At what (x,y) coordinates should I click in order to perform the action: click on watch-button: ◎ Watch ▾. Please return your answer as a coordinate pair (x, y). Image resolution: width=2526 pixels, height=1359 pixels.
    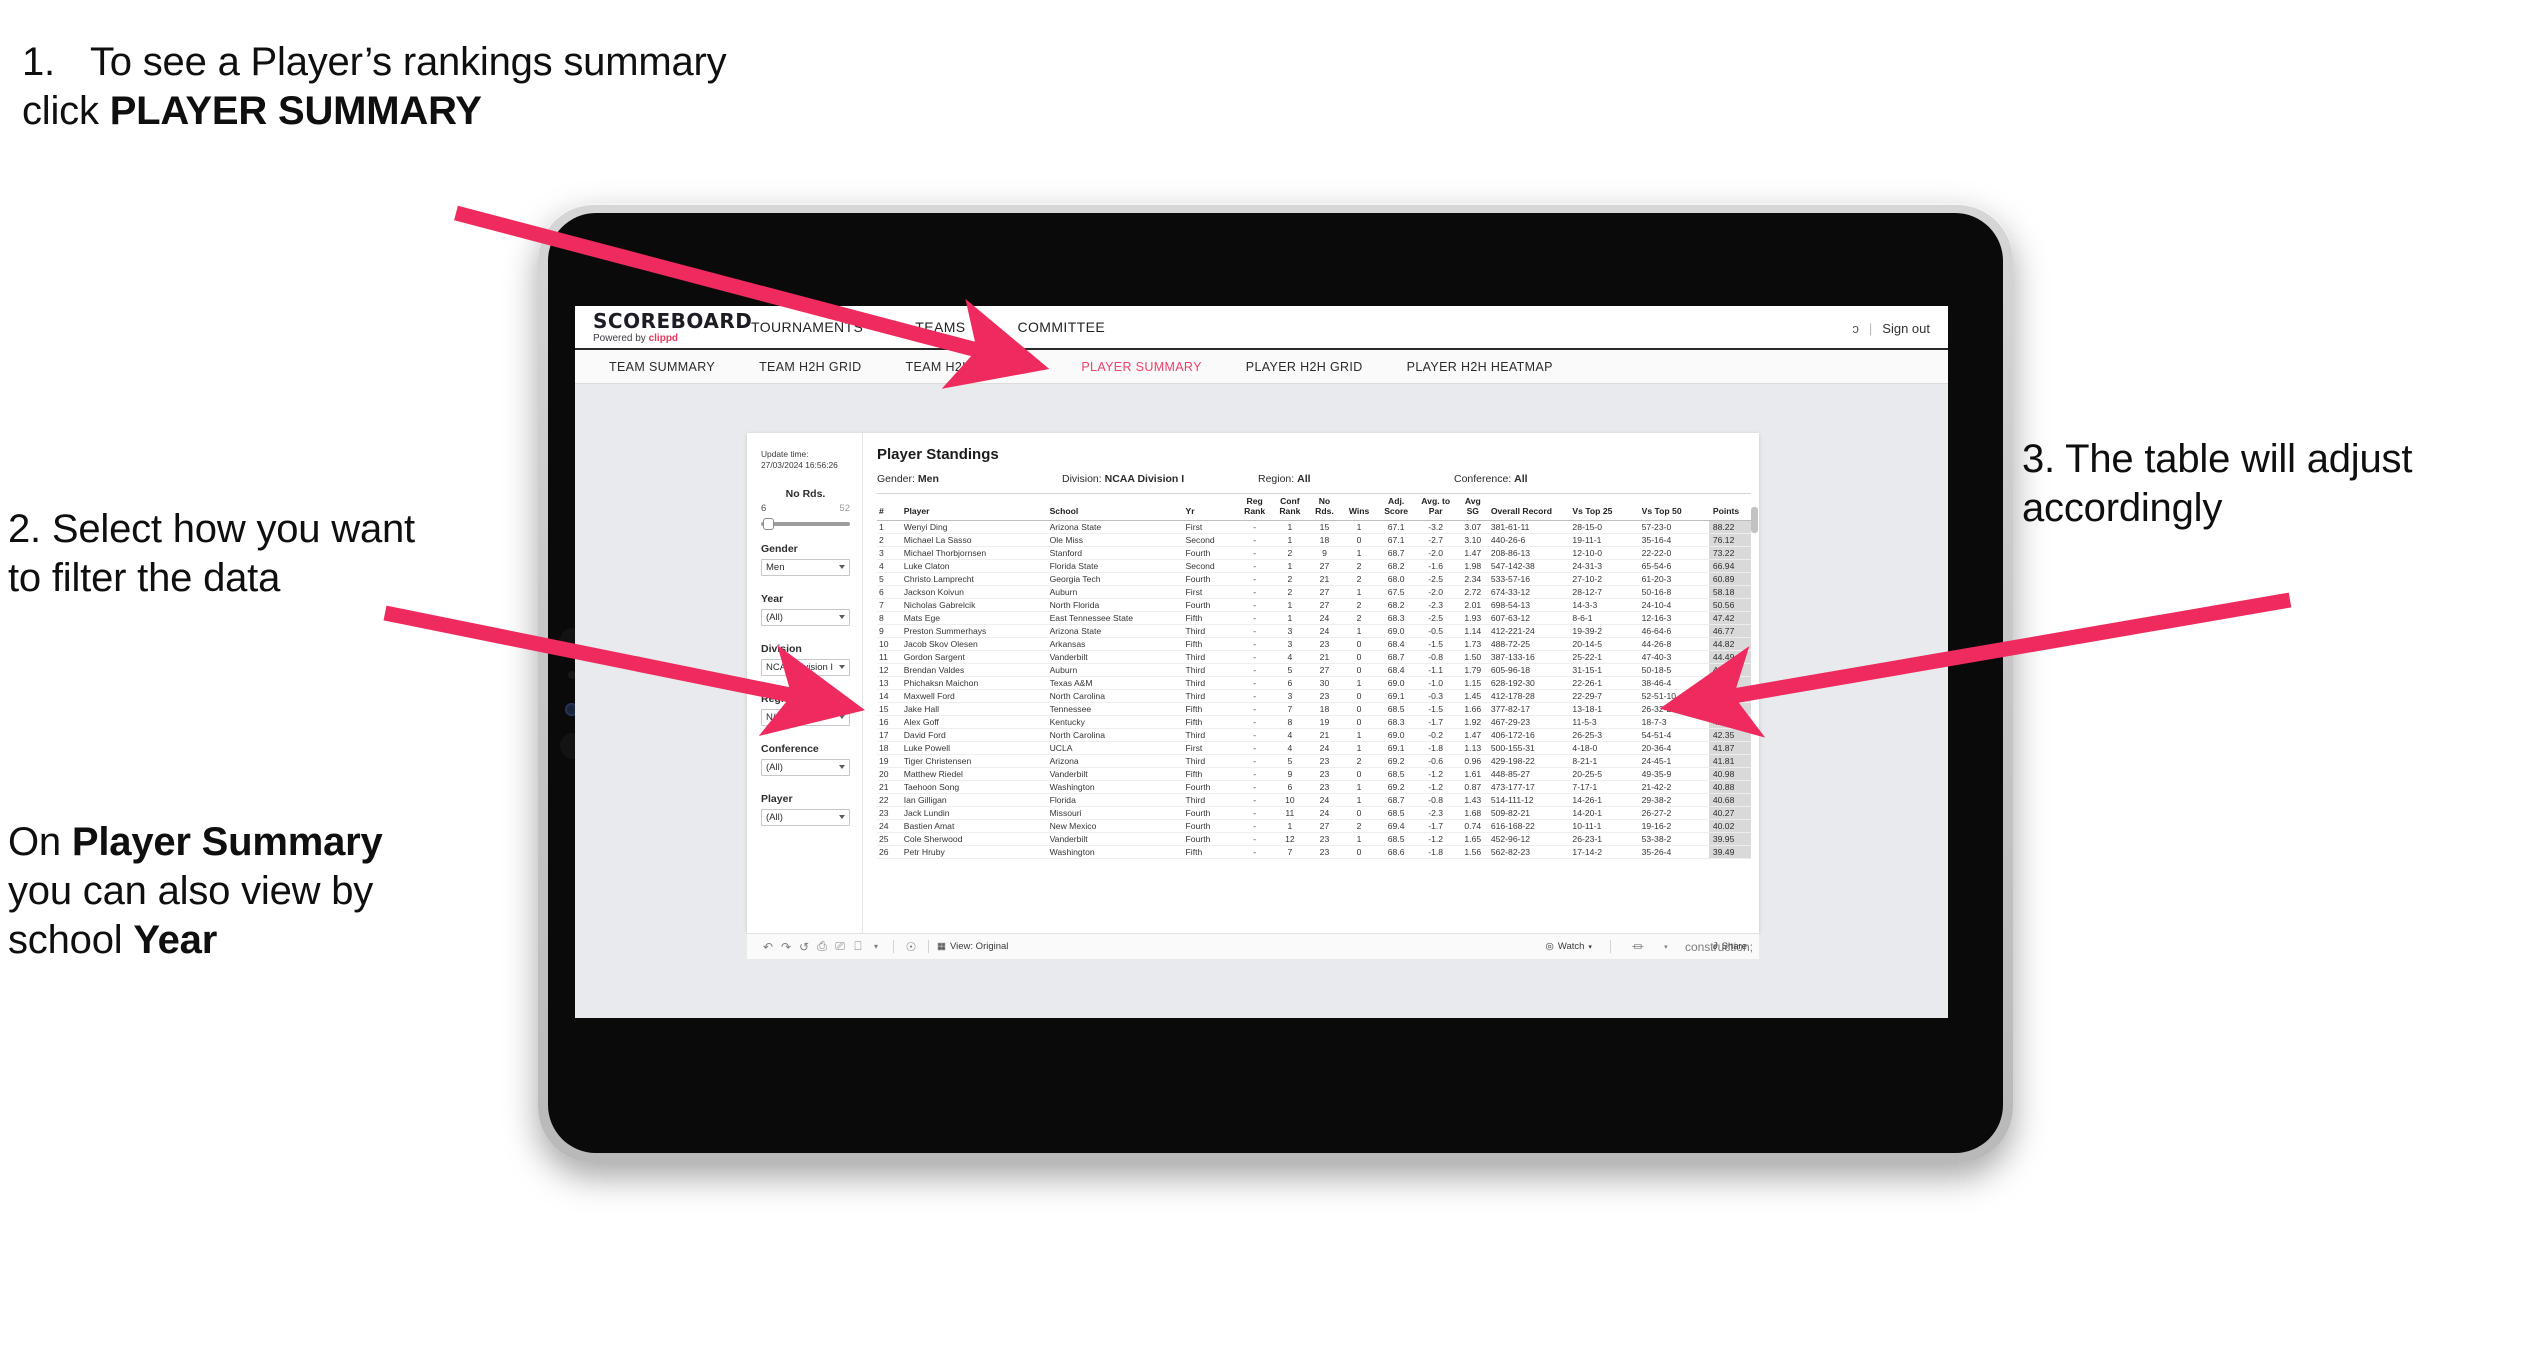
    Looking at the image, I should click on (1569, 946).